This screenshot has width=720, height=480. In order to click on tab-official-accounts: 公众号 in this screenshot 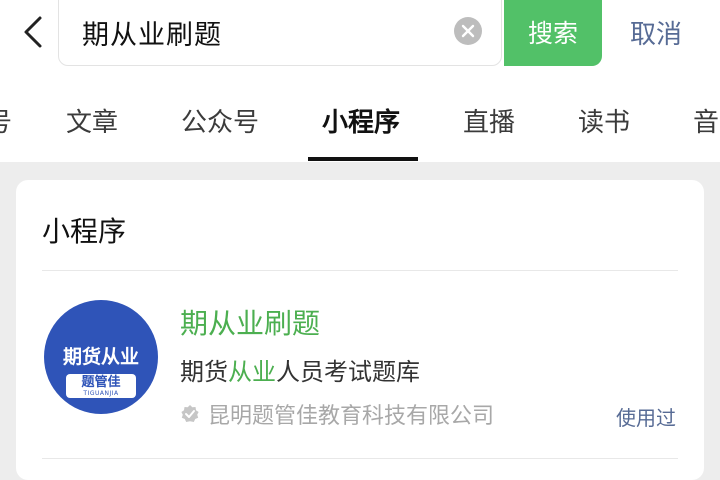, I will do `click(220, 120)`.